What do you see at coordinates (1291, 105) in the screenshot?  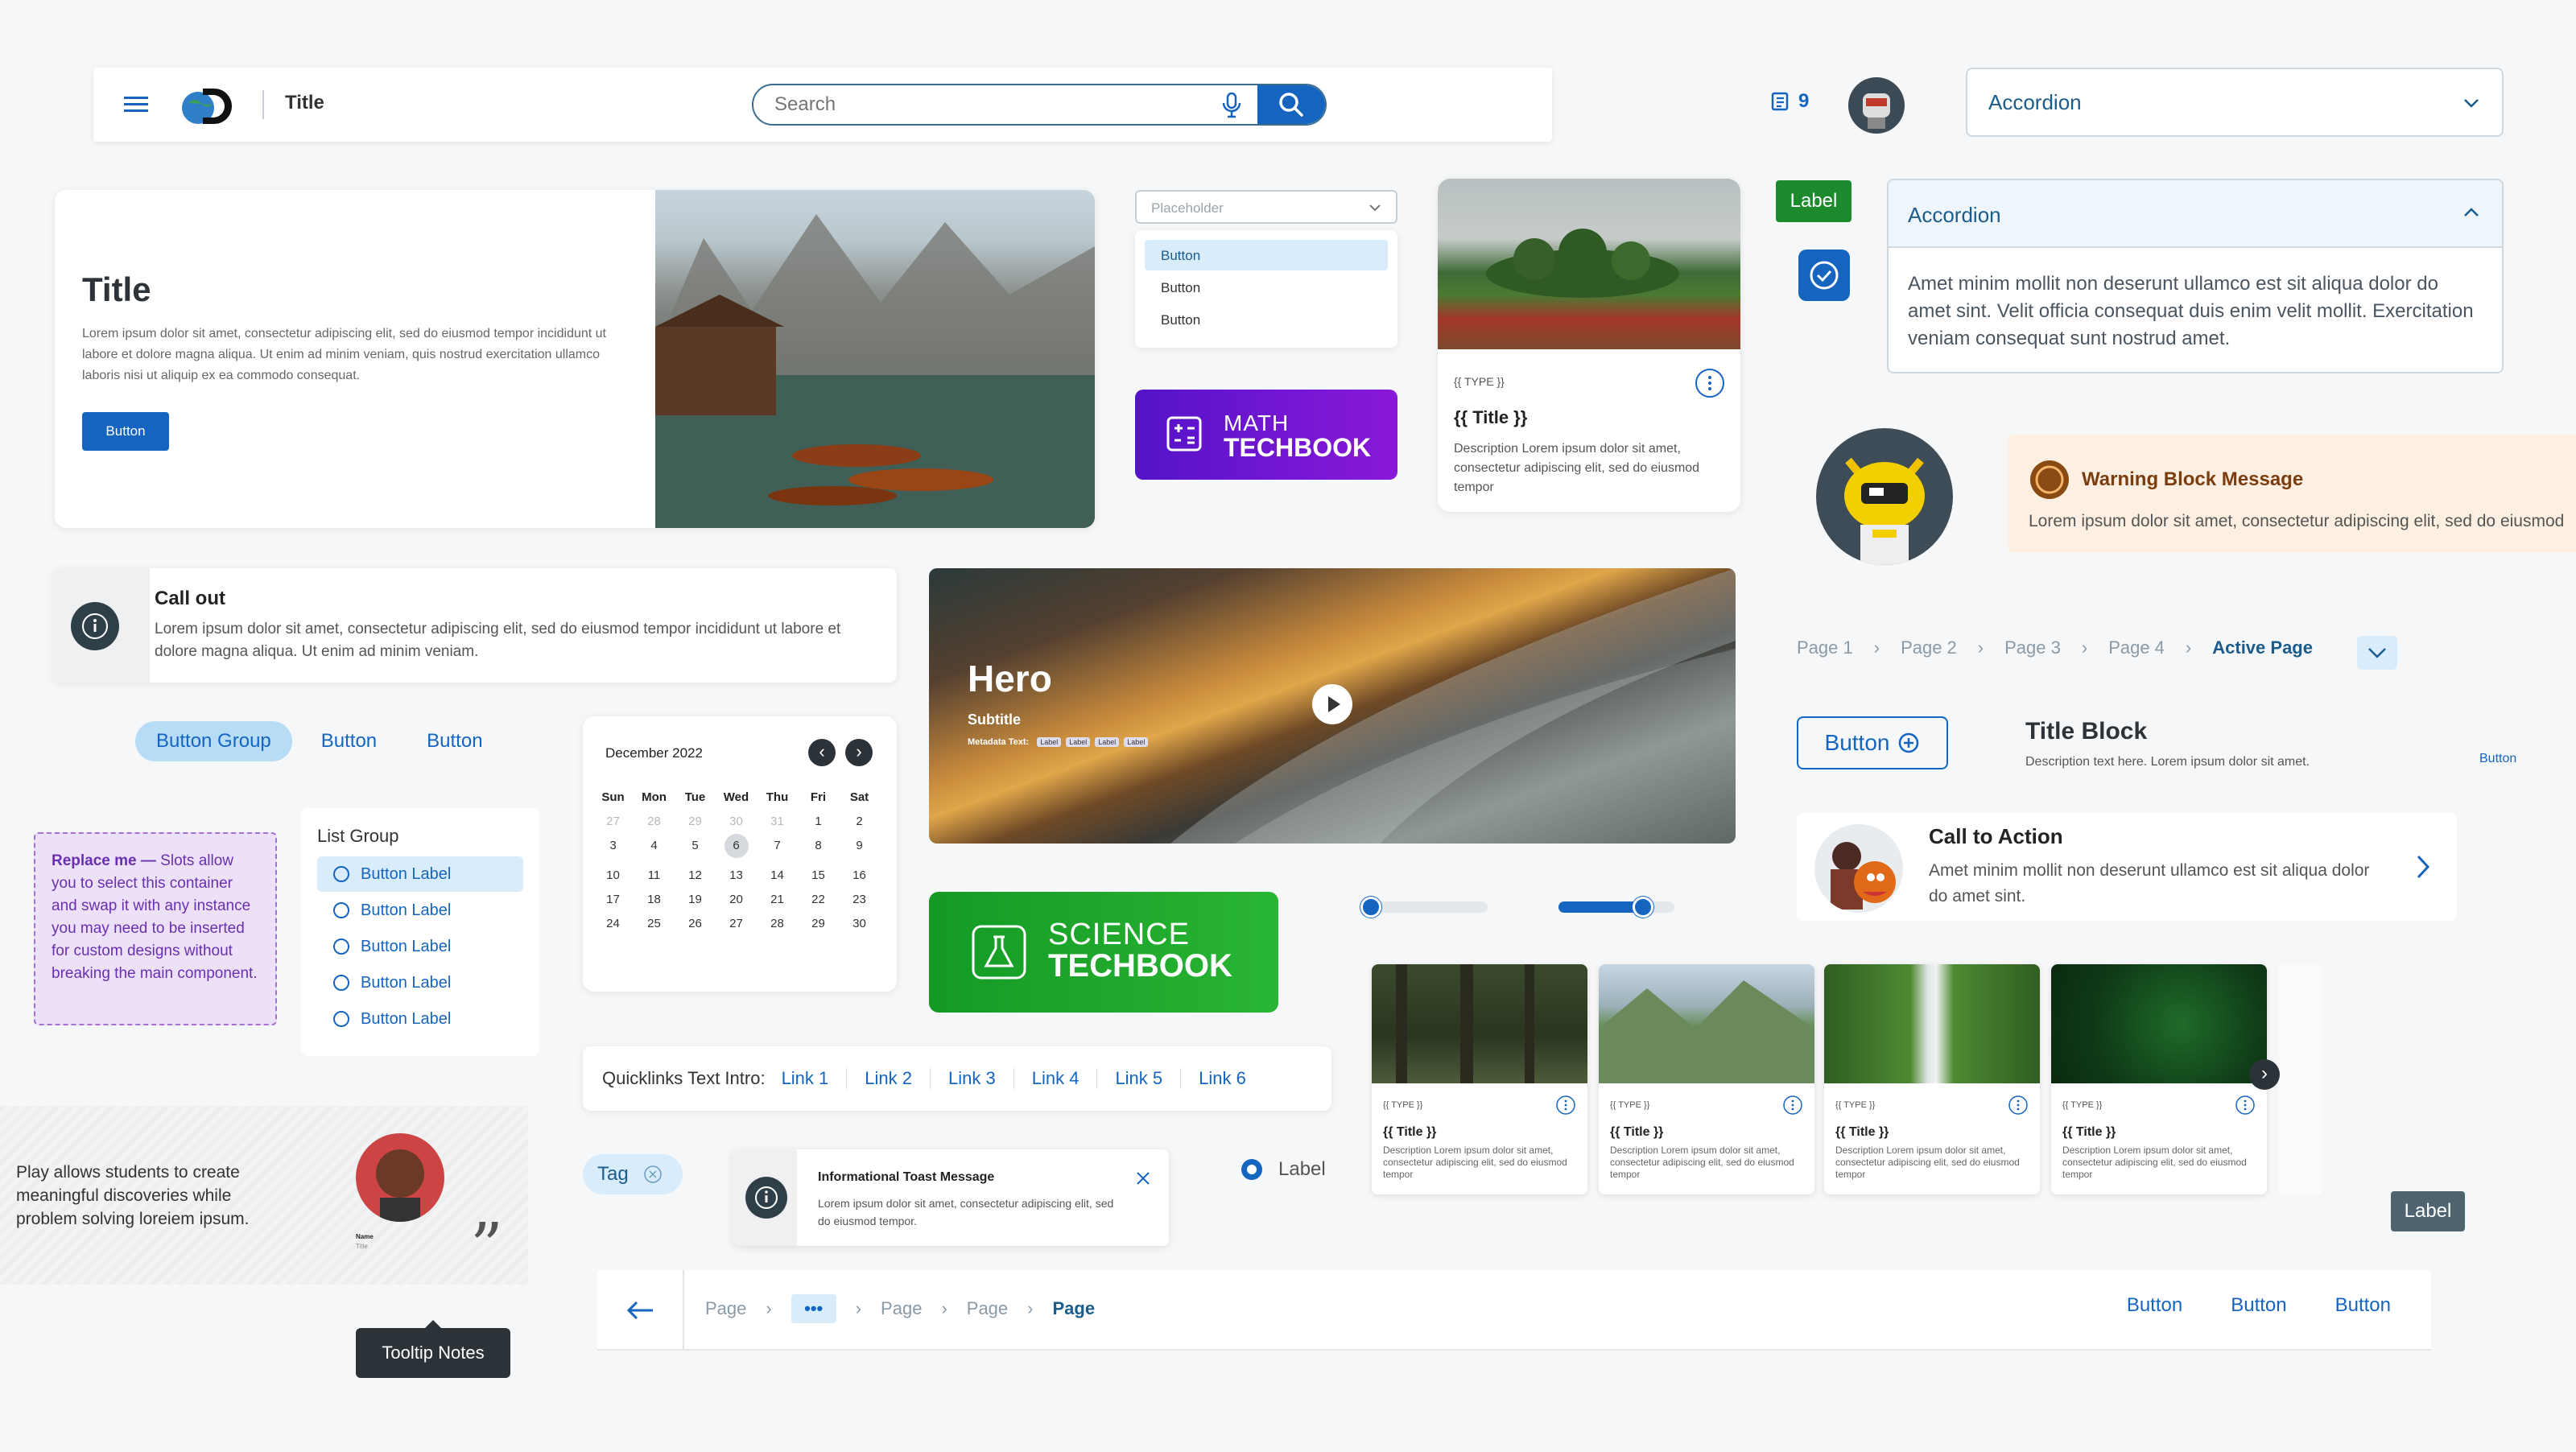 I see `search-button` at bounding box center [1291, 105].